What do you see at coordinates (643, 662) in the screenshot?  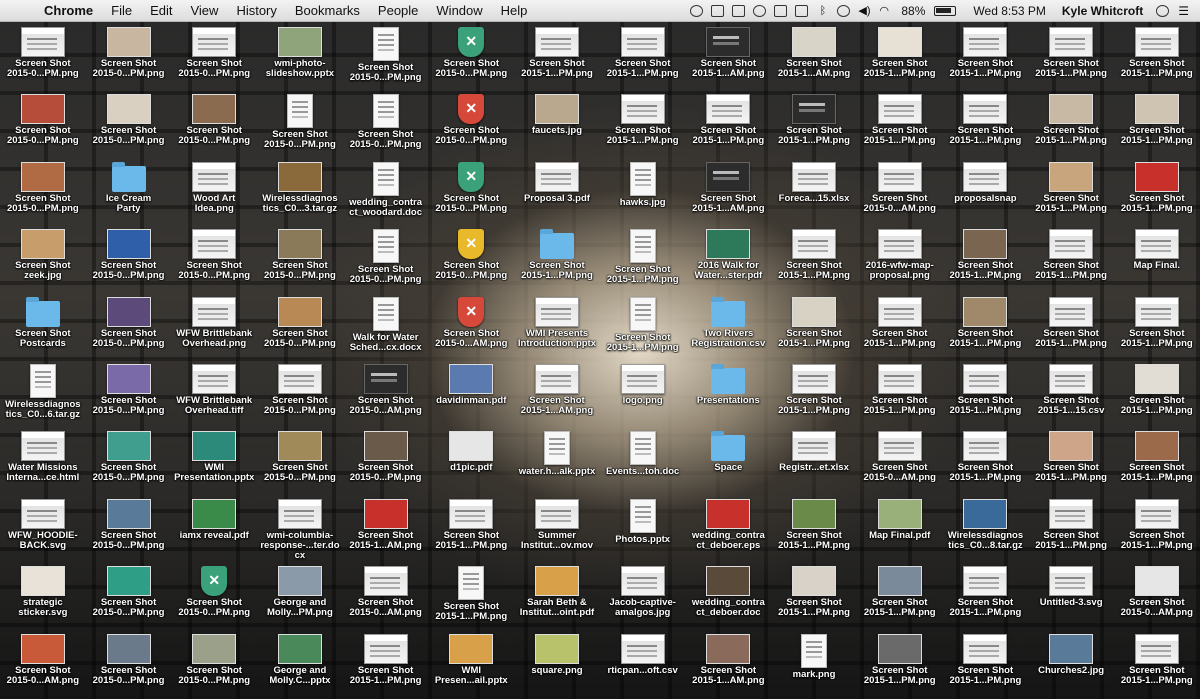 I see `desktop-file-icon: rticpan...oft.csv` at bounding box center [643, 662].